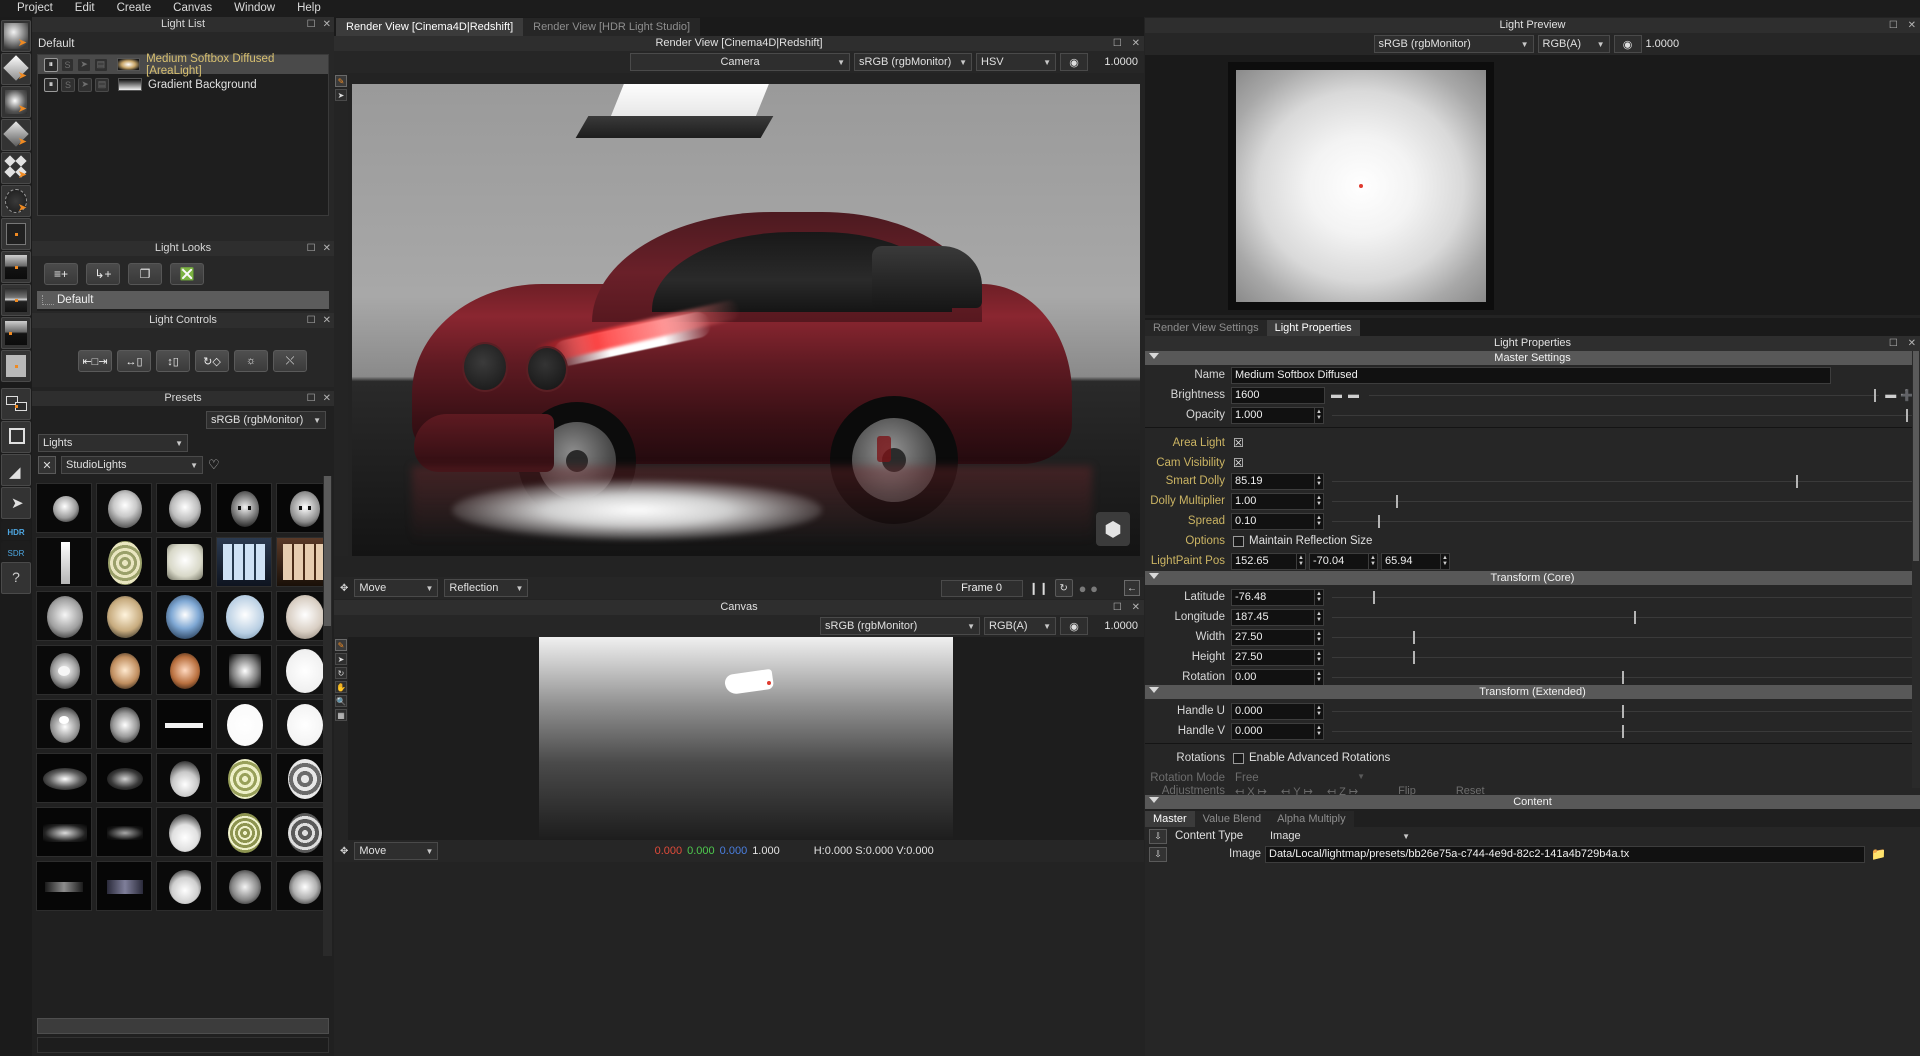  Describe the element at coordinates (132, 465) in the screenshot. I see `presets-subcategory-dropdown: StudioLights ▼` at that location.